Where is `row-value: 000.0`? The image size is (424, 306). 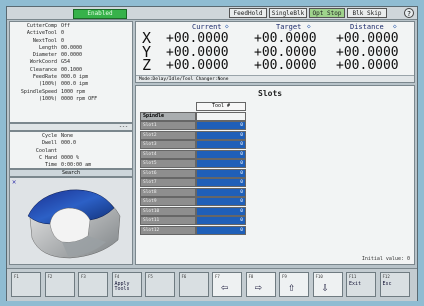 row-value: 000.0 is located at coordinates (69, 143).